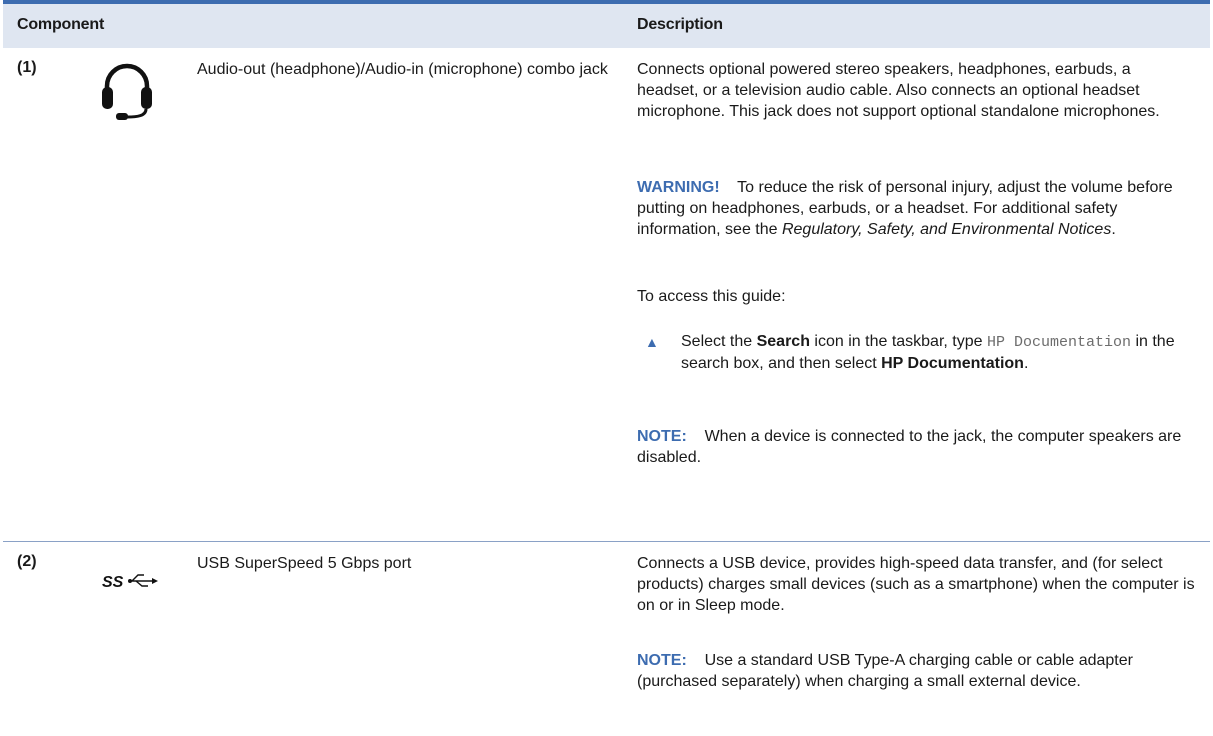  What do you see at coordinates (127, 92) in the screenshot?
I see `headphone-icon` at bounding box center [127, 92].